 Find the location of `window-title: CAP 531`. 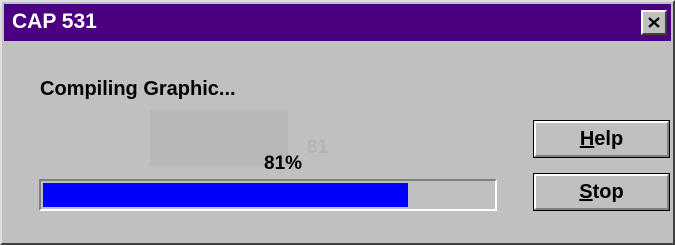

window-title: CAP 531 is located at coordinates (54, 21).